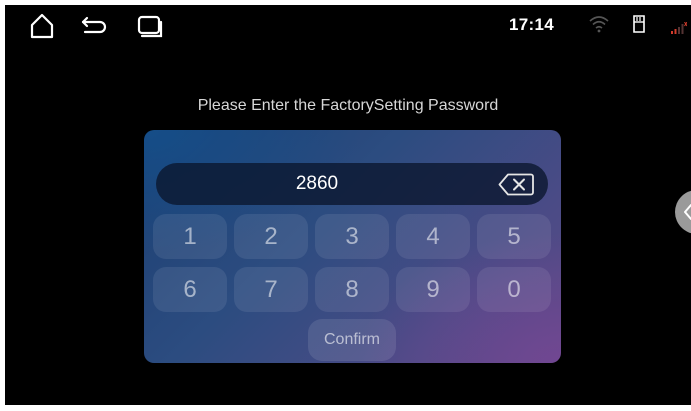 The height and width of the screenshot is (411, 691). What do you see at coordinates (190, 289) in the screenshot?
I see `key-6: 6` at bounding box center [190, 289].